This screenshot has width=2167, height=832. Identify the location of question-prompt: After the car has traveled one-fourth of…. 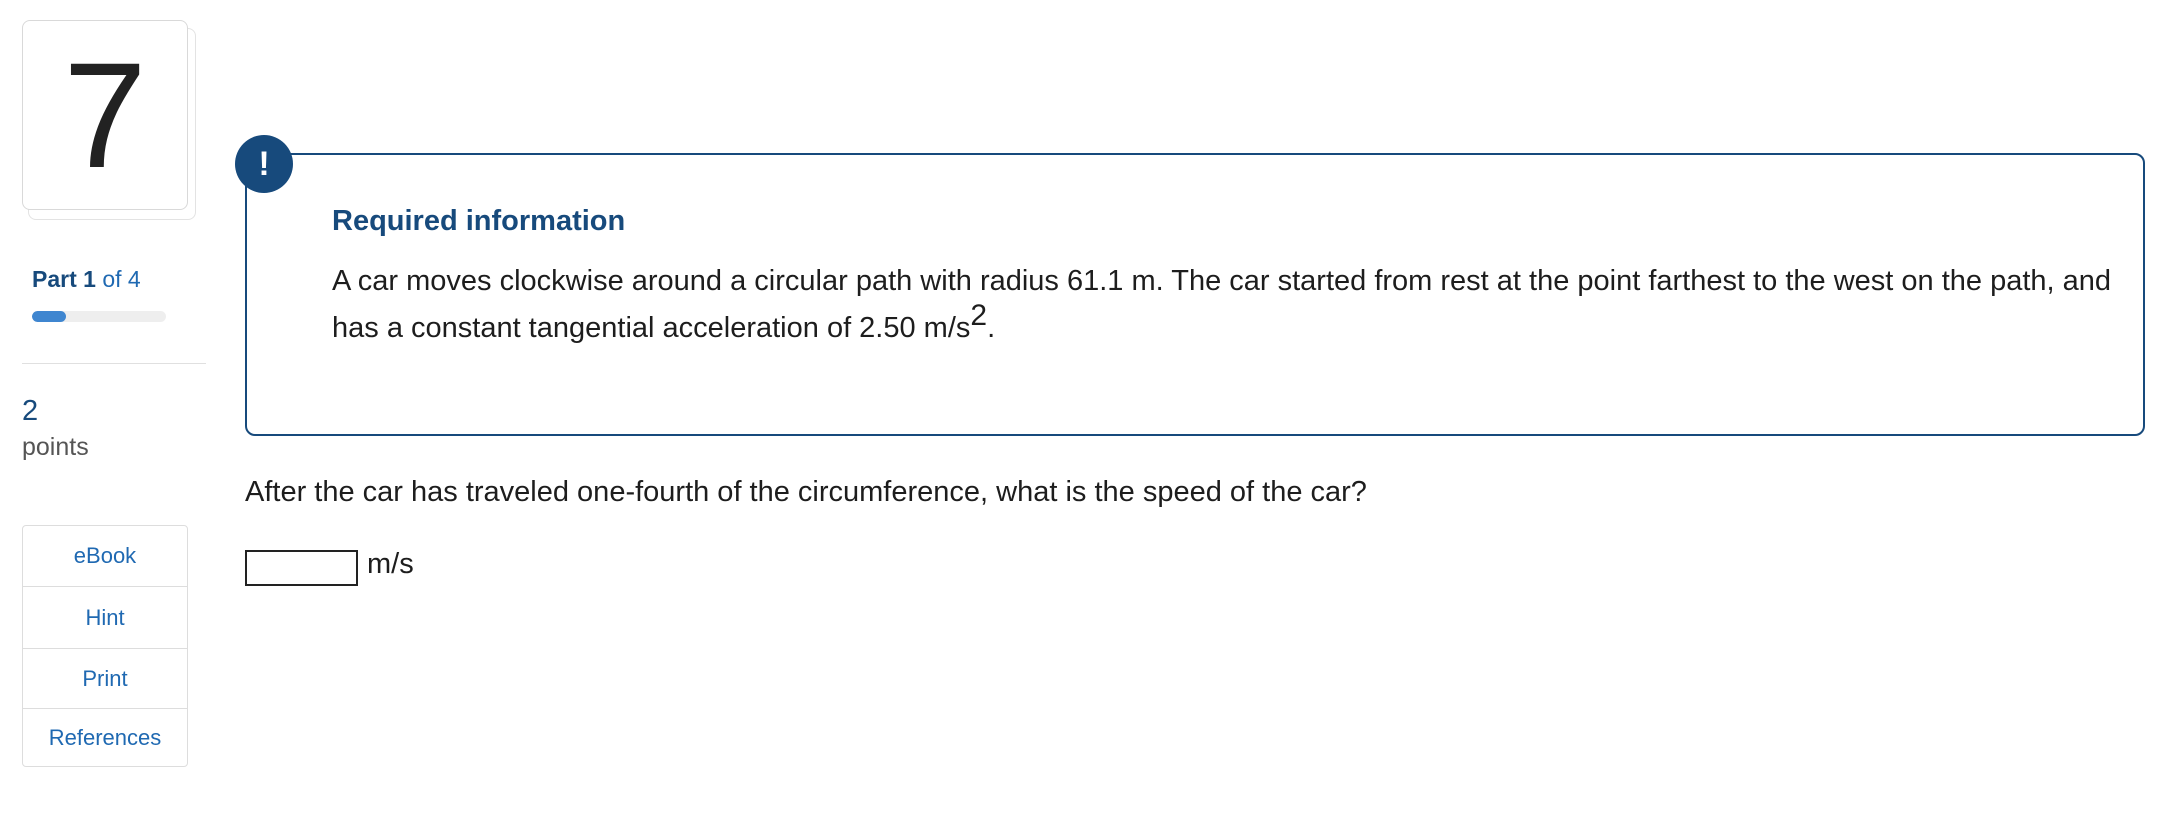
(806, 492).